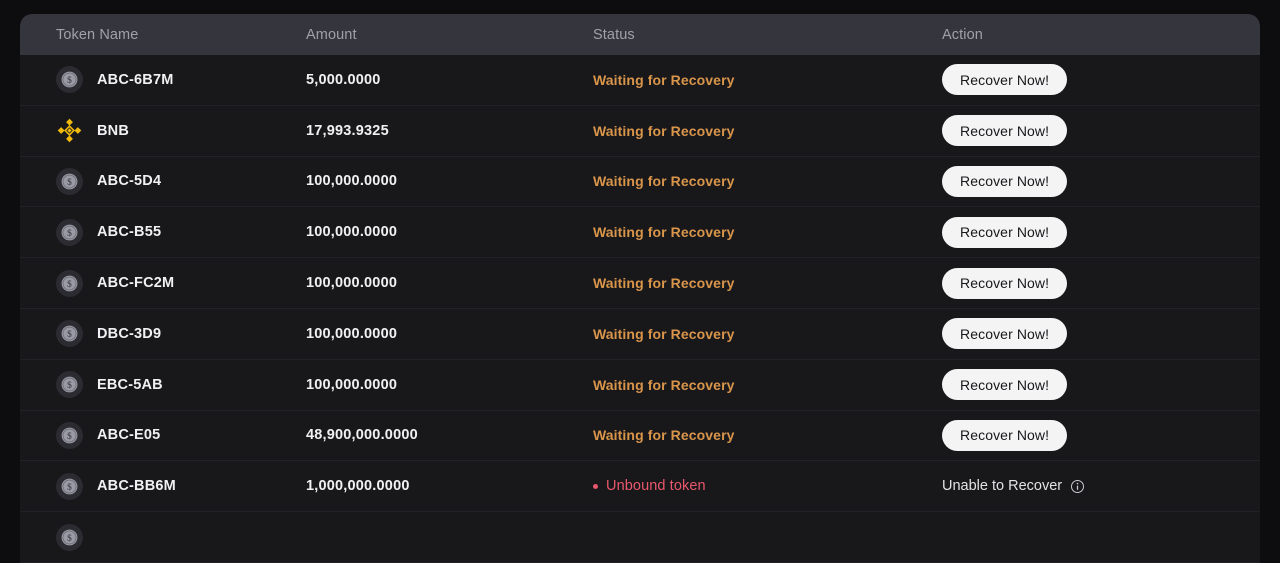 This screenshot has width=1280, height=563. What do you see at coordinates (962, 34) in the screenshot?
I see `column-header-action: Action` at bounding box center [962, 34].